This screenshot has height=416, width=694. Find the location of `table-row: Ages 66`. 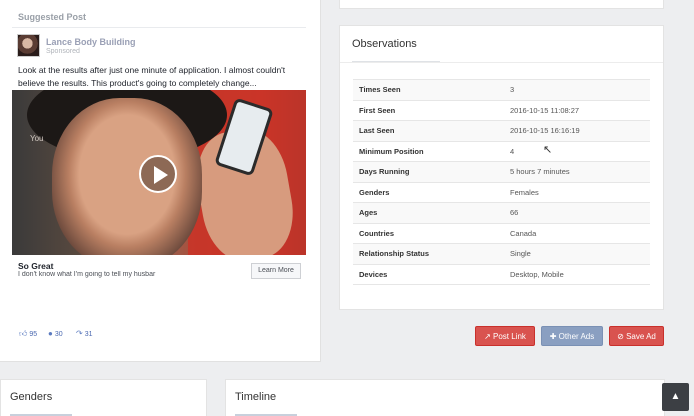

table-row: Ages 66 is located at coordinates (501, 212).